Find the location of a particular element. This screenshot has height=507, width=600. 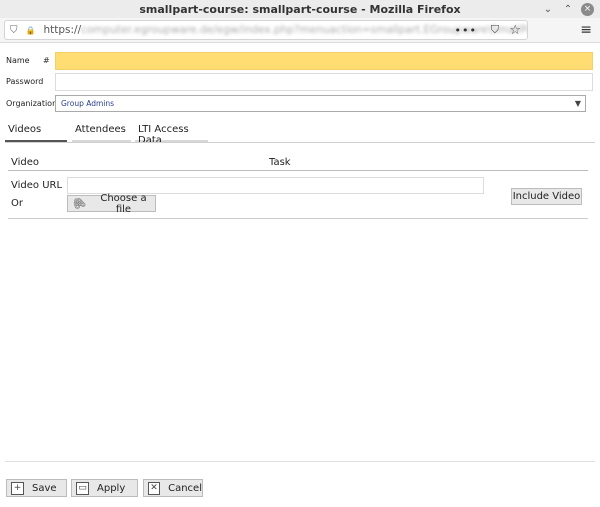

apply-label: Apply is located at coordinates (111, 488).